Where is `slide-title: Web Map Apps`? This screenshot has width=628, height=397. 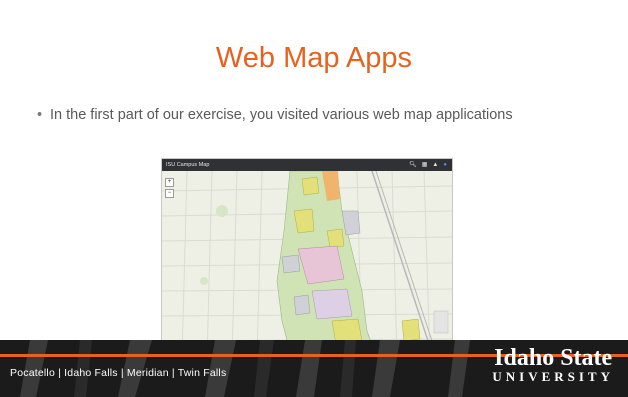 slide-title: Web Map Apps is located at coordinates (314, 58).